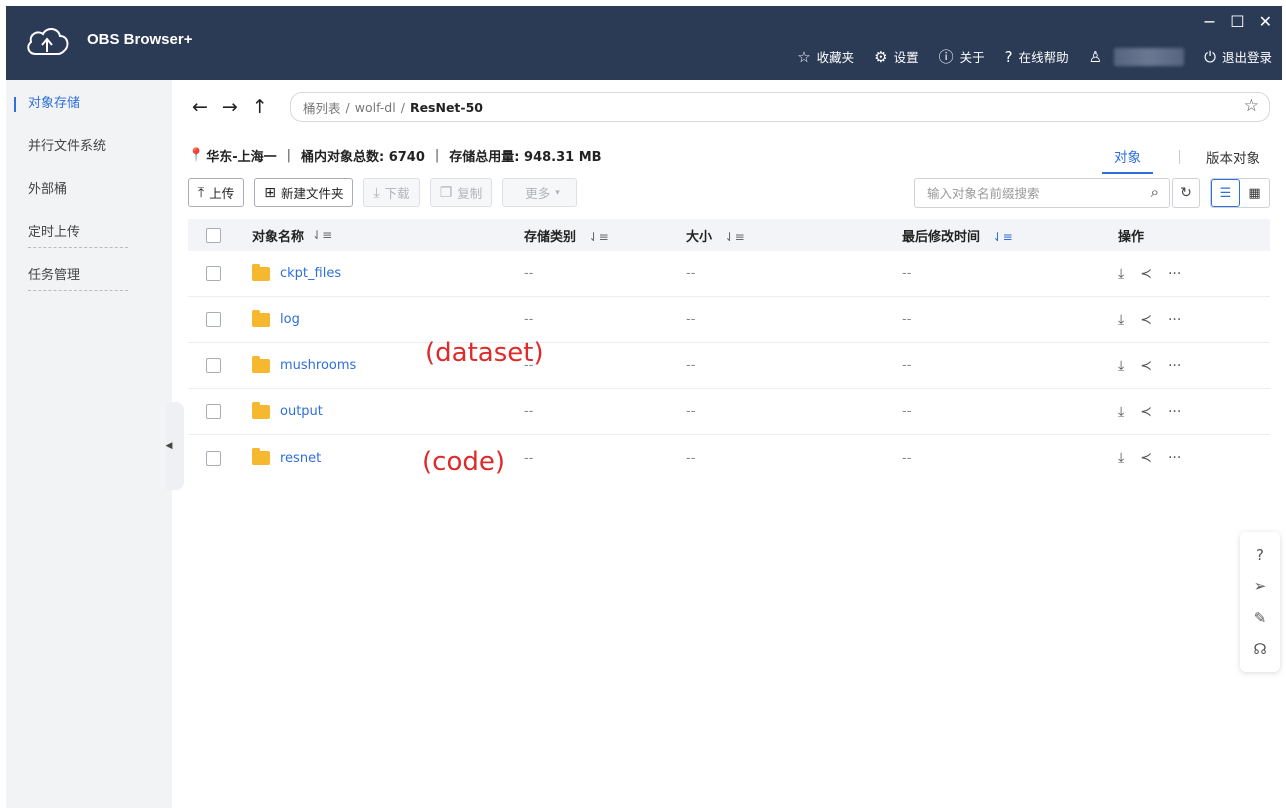  Describe the element at coordinates (1003, 237) in the screenshot. I see `sort-active-icon: ⇃≡` at that location.